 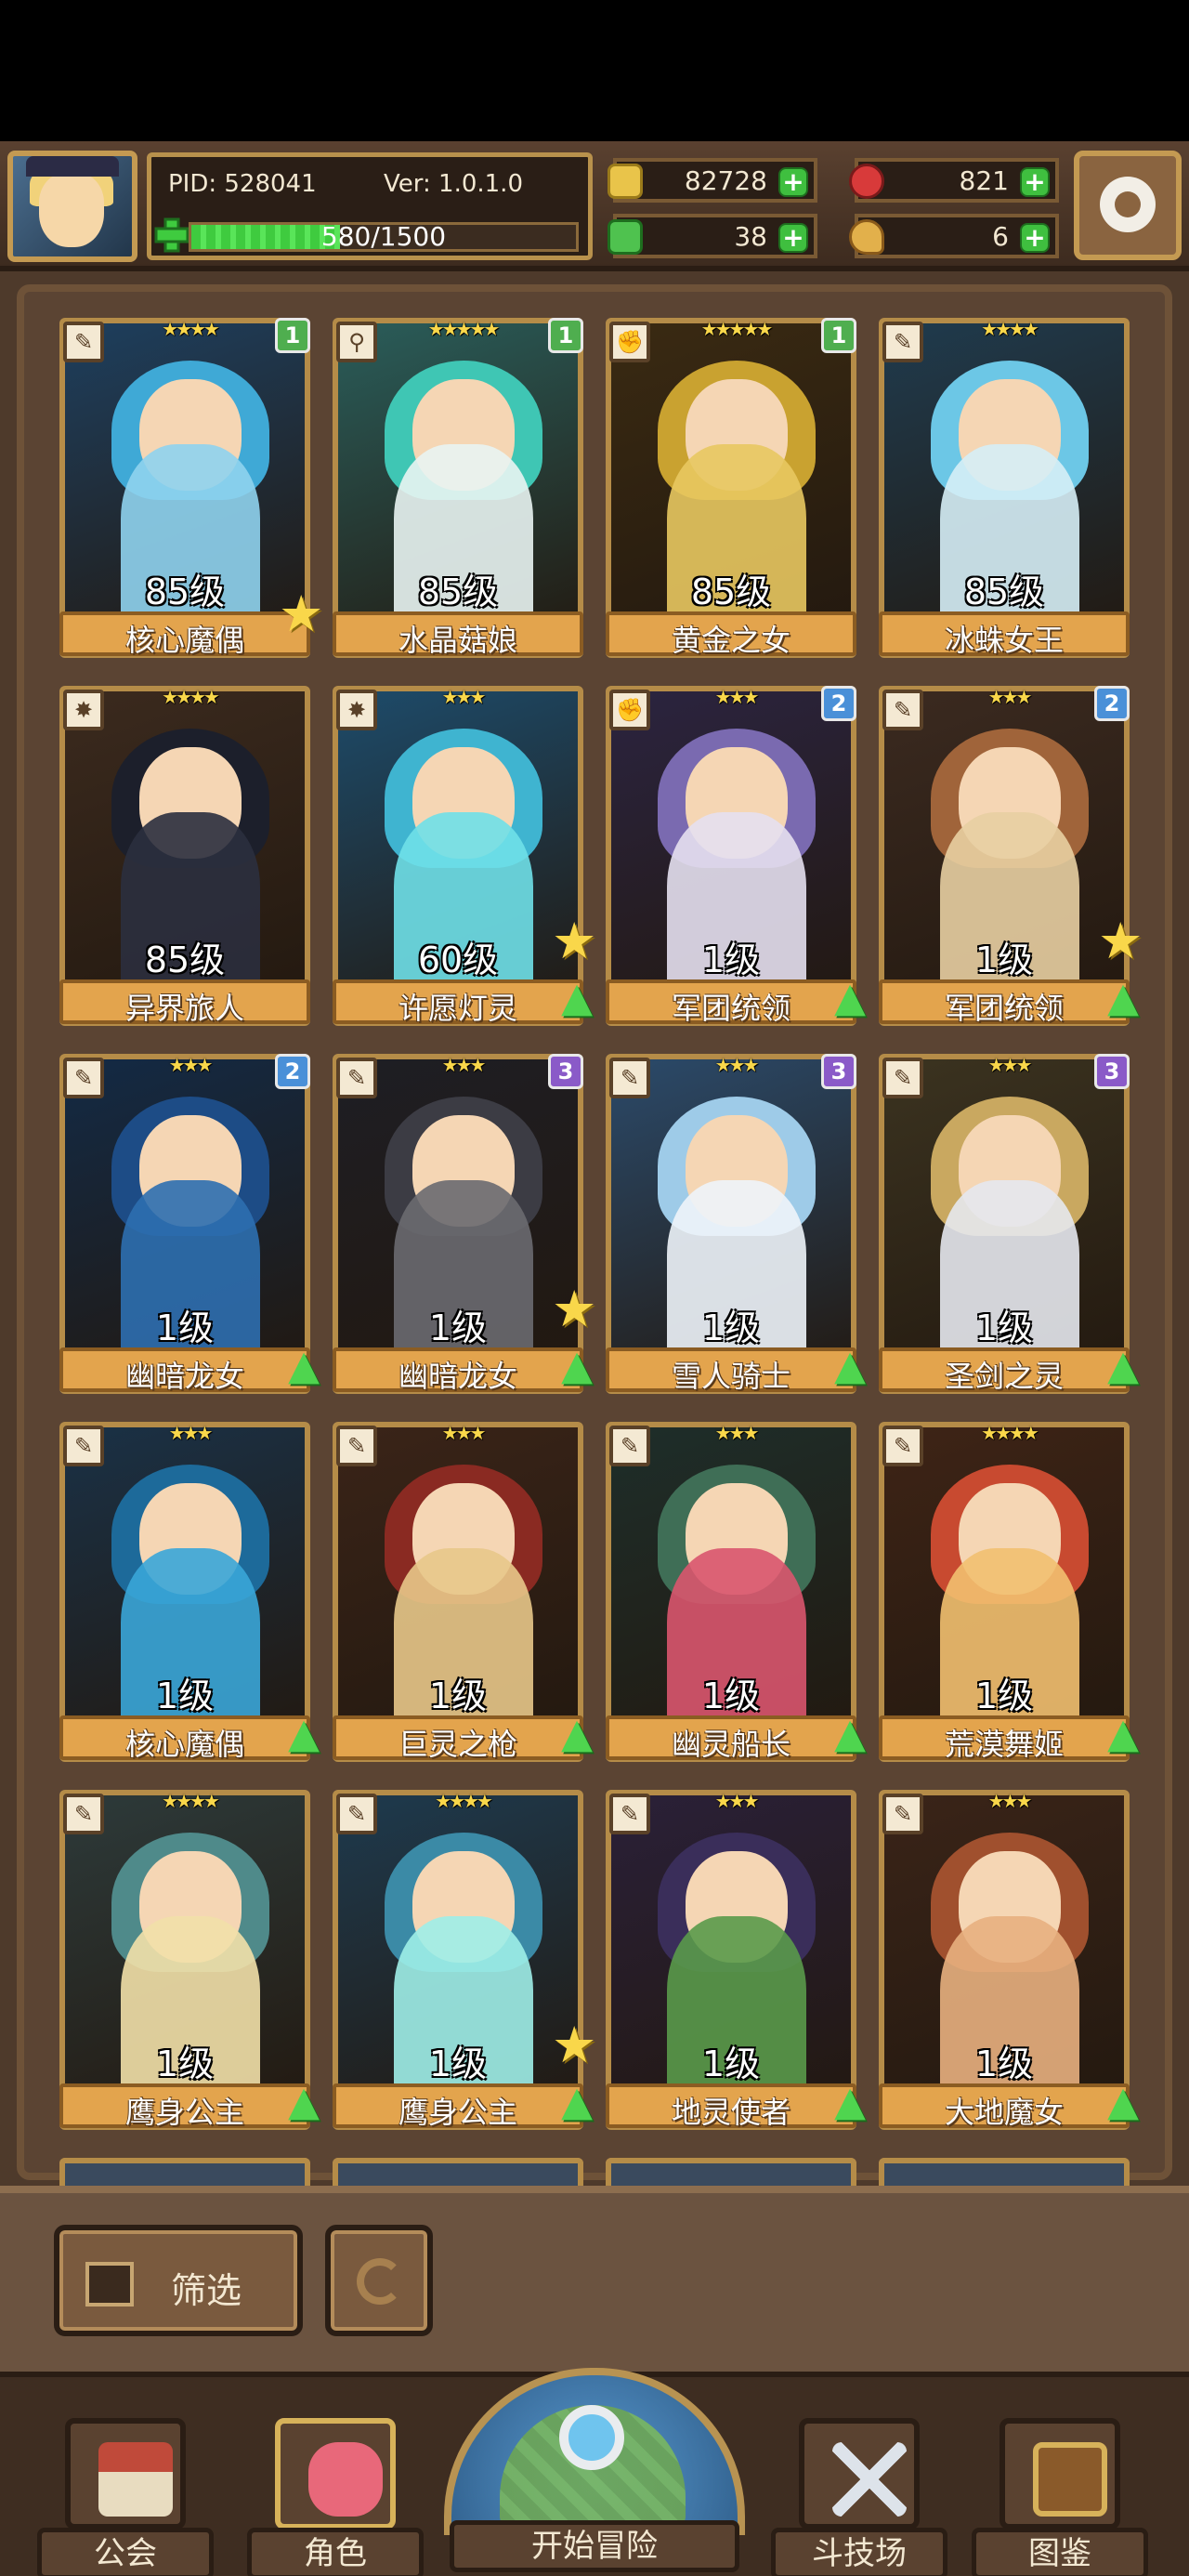 What do you see at coordinates (630, 710) in the screenshot?
I see `hero-class-icon: ✊` at bounding box center [630, 710].